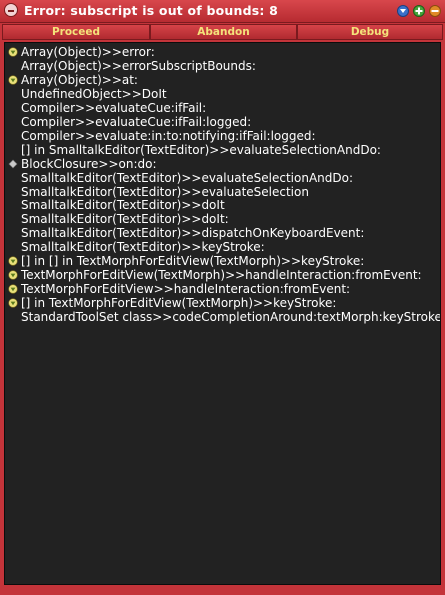 The image size is (445, 595). Describe the element at coordinates (403, 11) in the screenshot. I see `collapse-icon` at that location.